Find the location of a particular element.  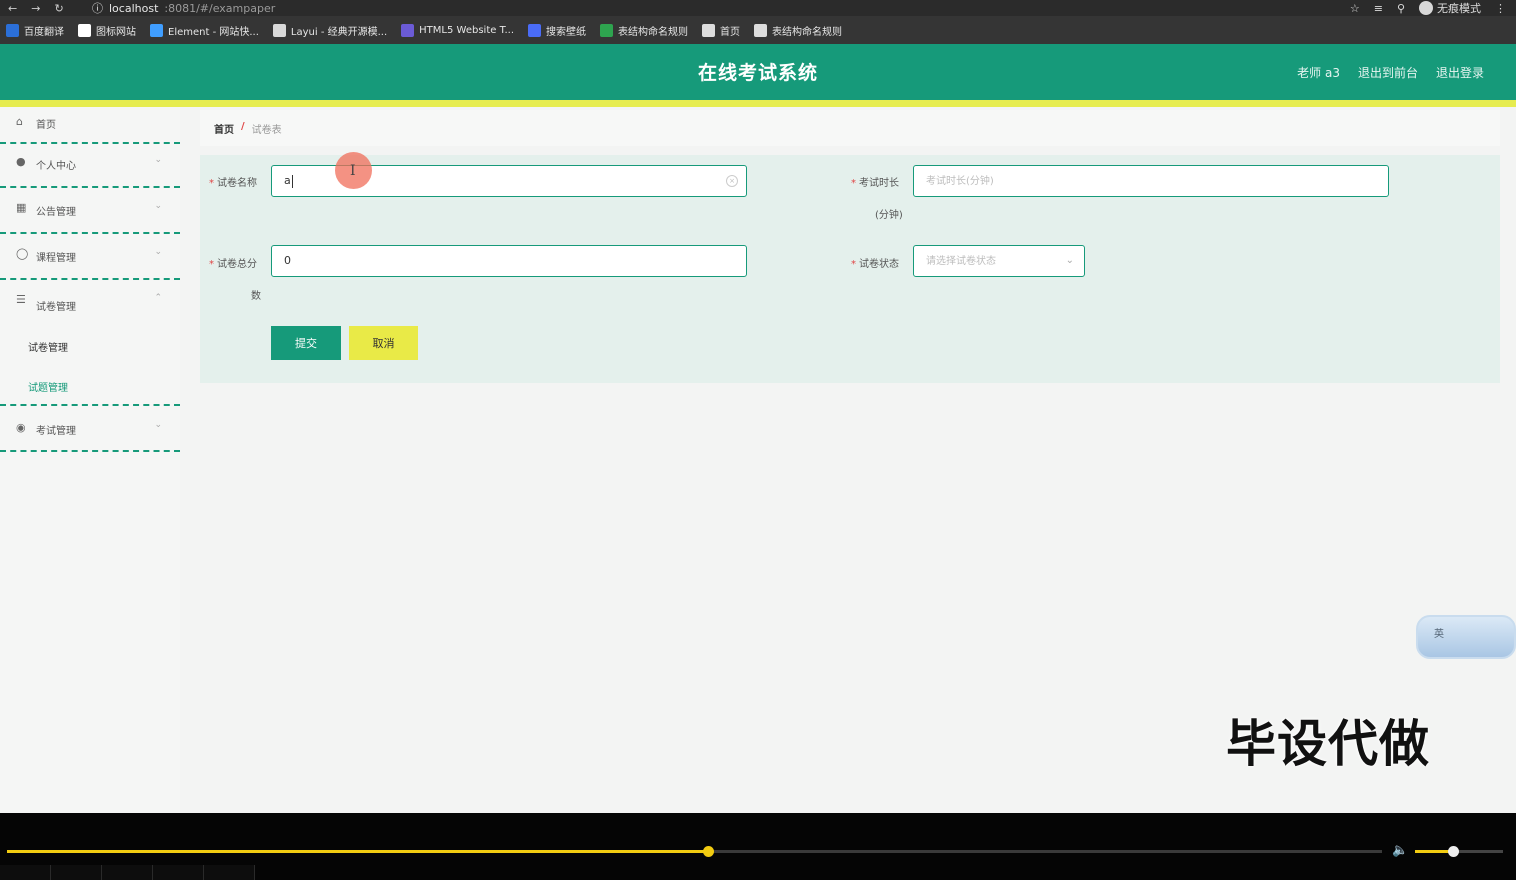

paper-icon: ☰ is located at coordinates (21, 299).